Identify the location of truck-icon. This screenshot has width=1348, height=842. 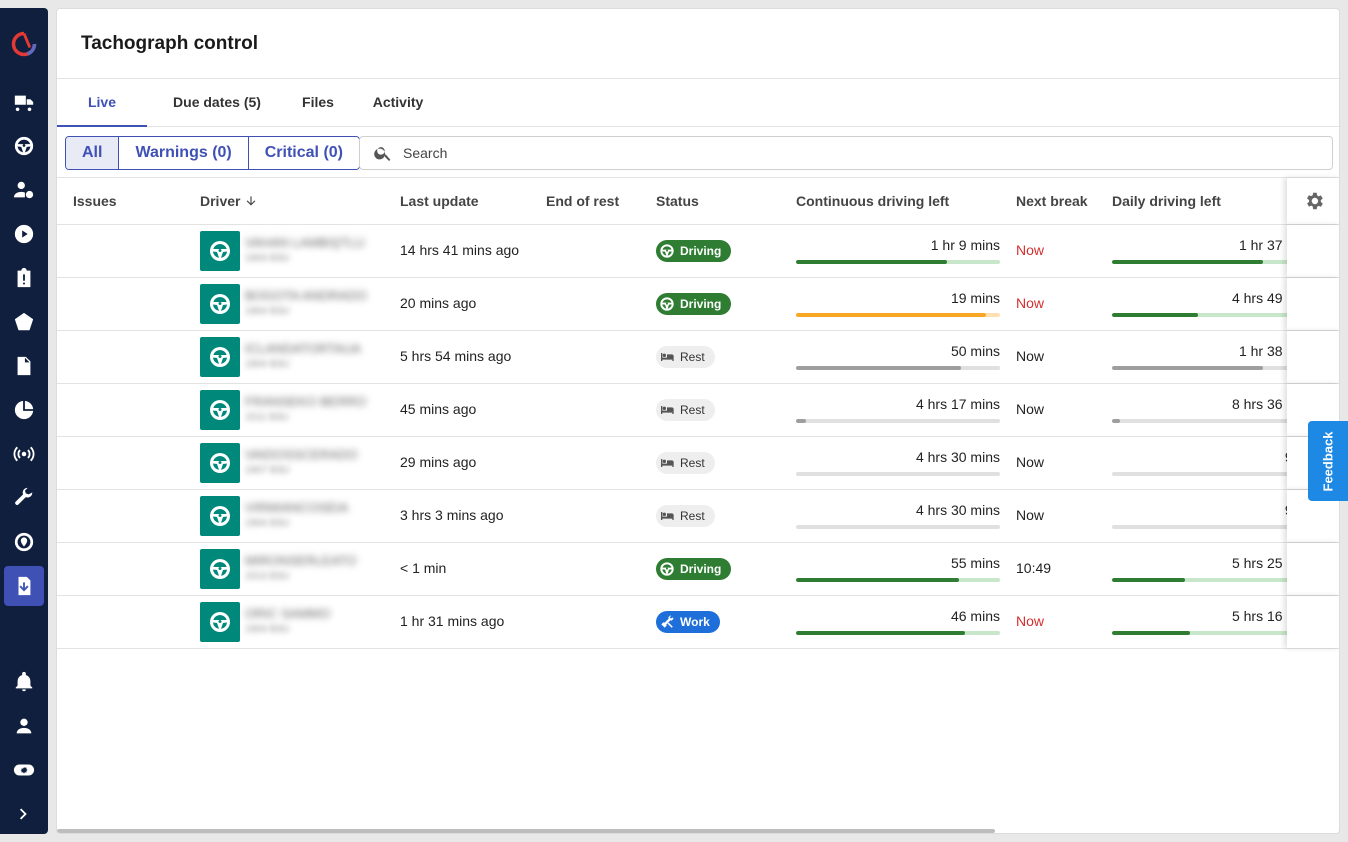
(24, 103).